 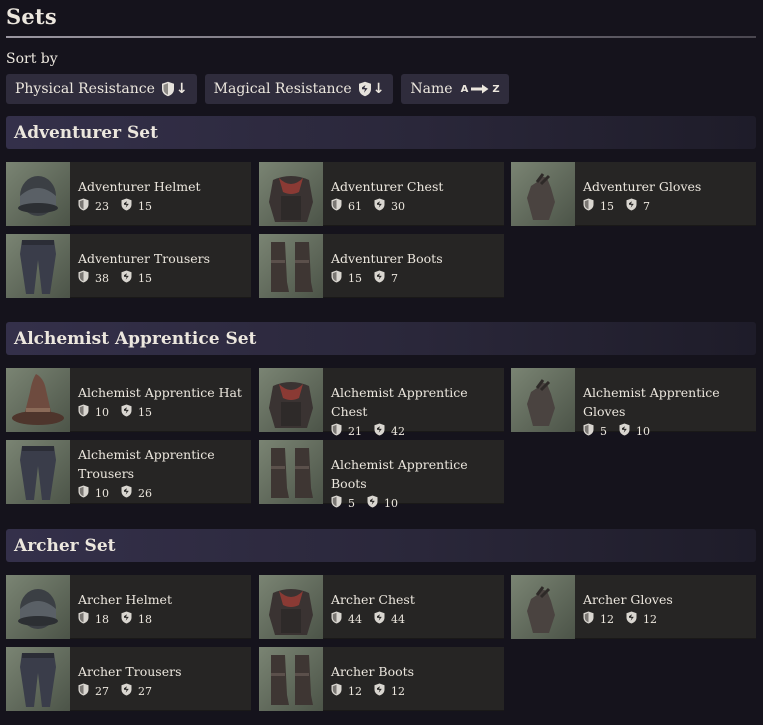 I want to click on item-card: Alchemist Apprentice Hat 10 15, so click(x=128, y=400).